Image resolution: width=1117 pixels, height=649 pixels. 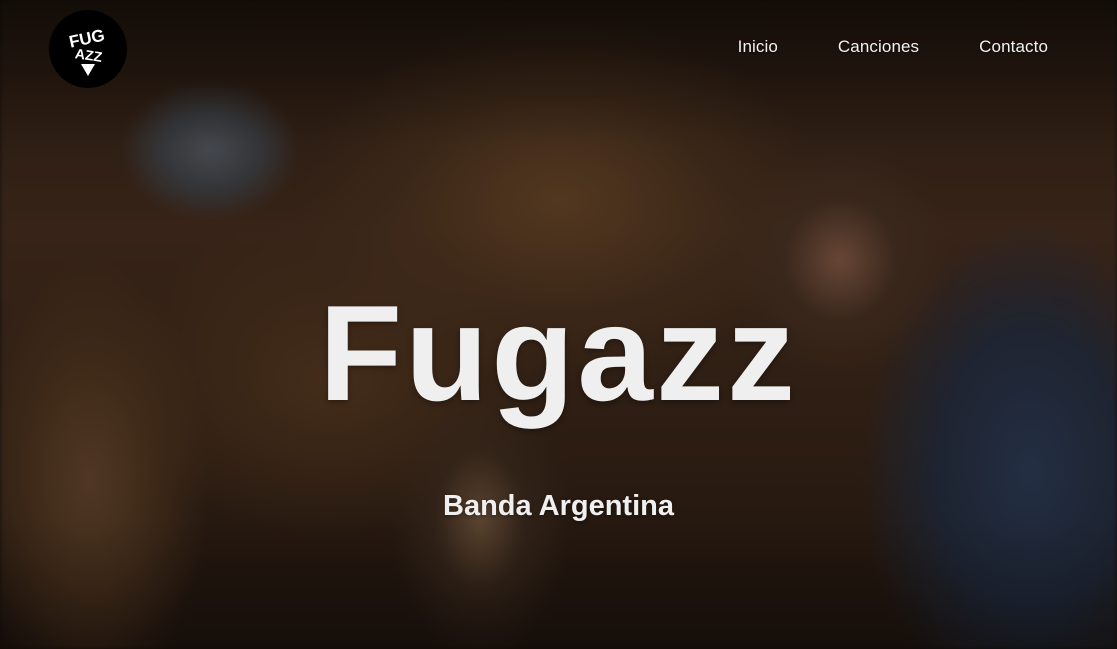 I want to click on band-logo-icon: FUG AZZ, so click(x=88, y=49).